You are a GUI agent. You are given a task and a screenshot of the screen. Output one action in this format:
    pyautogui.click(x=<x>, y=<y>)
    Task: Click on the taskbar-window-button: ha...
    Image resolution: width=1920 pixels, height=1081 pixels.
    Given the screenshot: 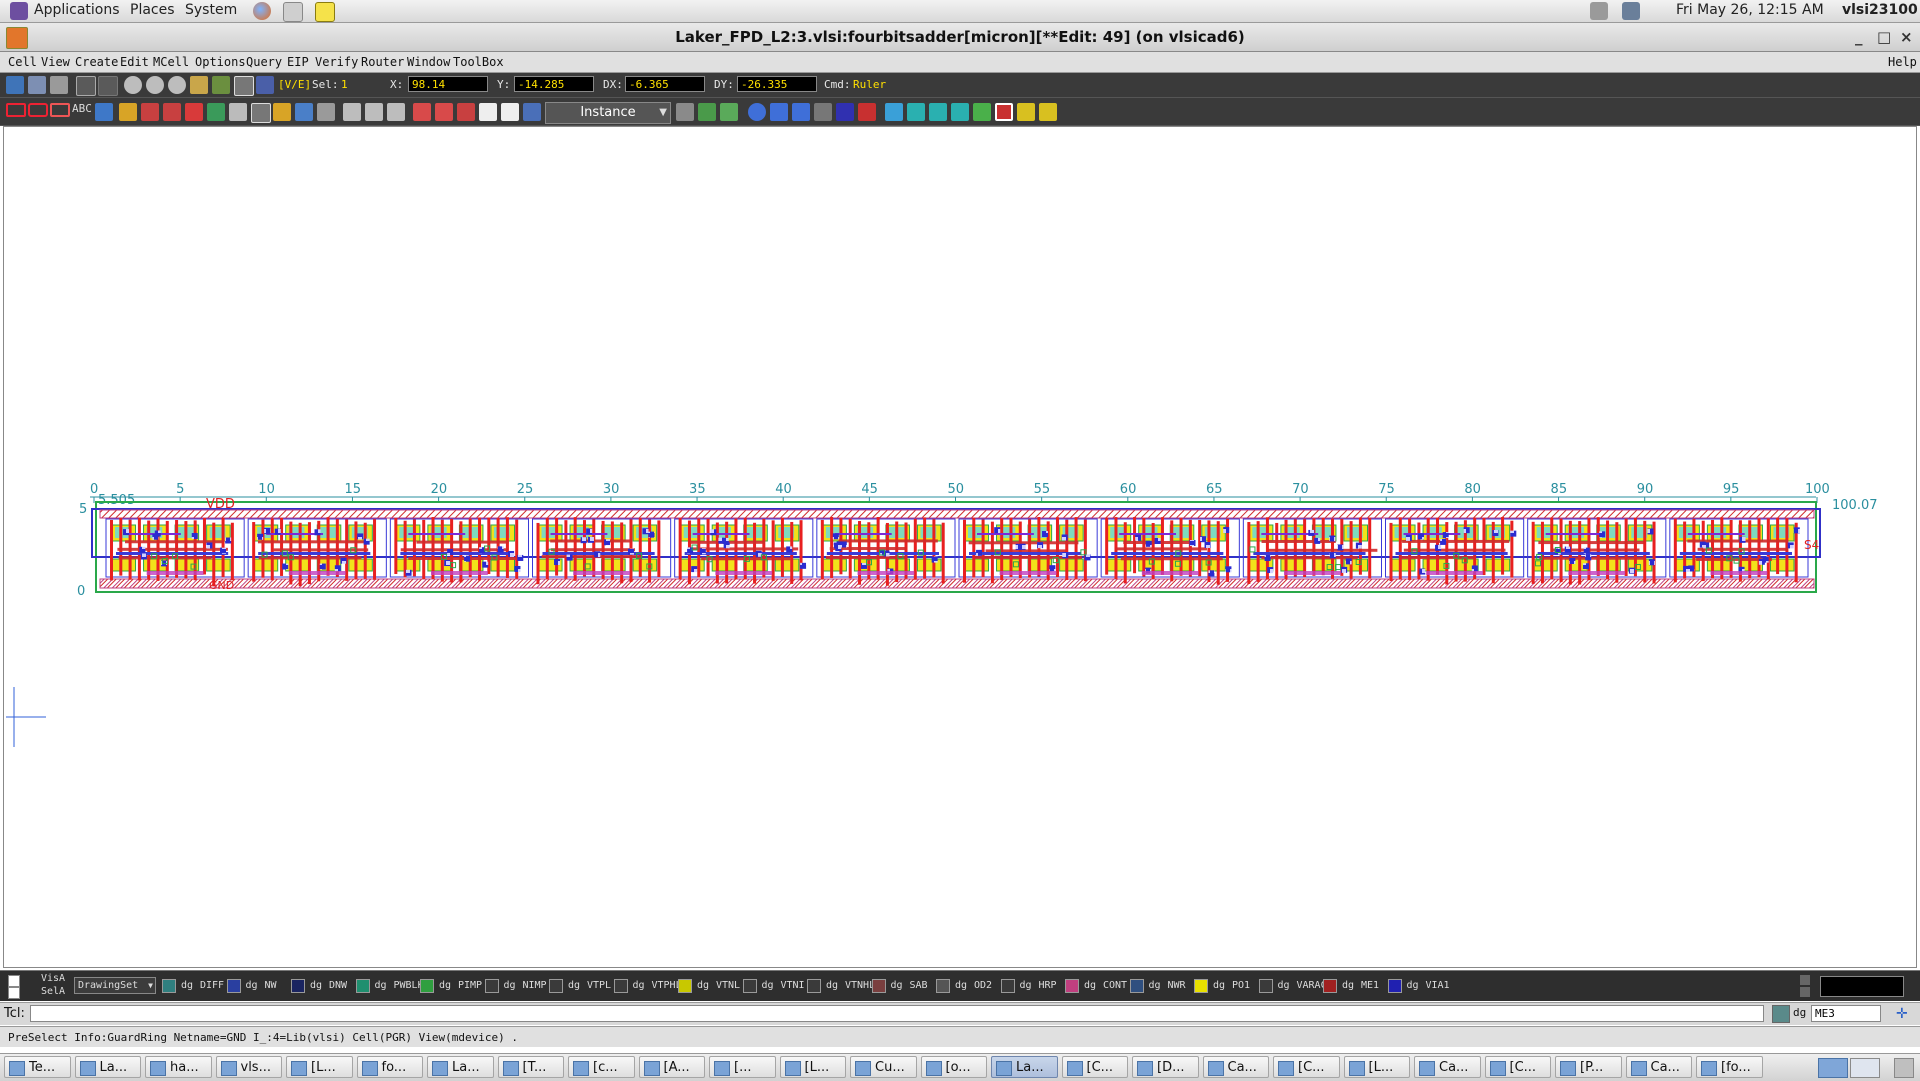 What is the action you would take?
    pyautogui.click(x=178, y=1067)
    